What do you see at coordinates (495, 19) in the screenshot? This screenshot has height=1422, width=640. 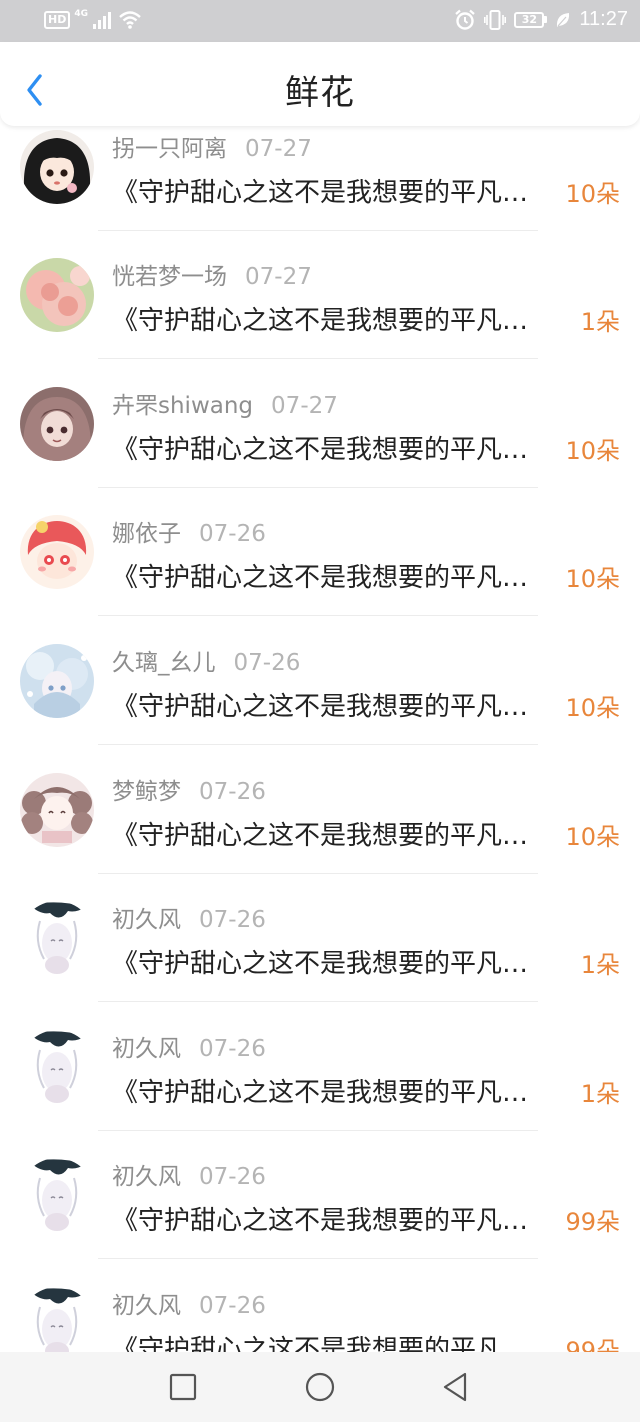 I see `vibrate-icon` at bounding box center [495, 19].